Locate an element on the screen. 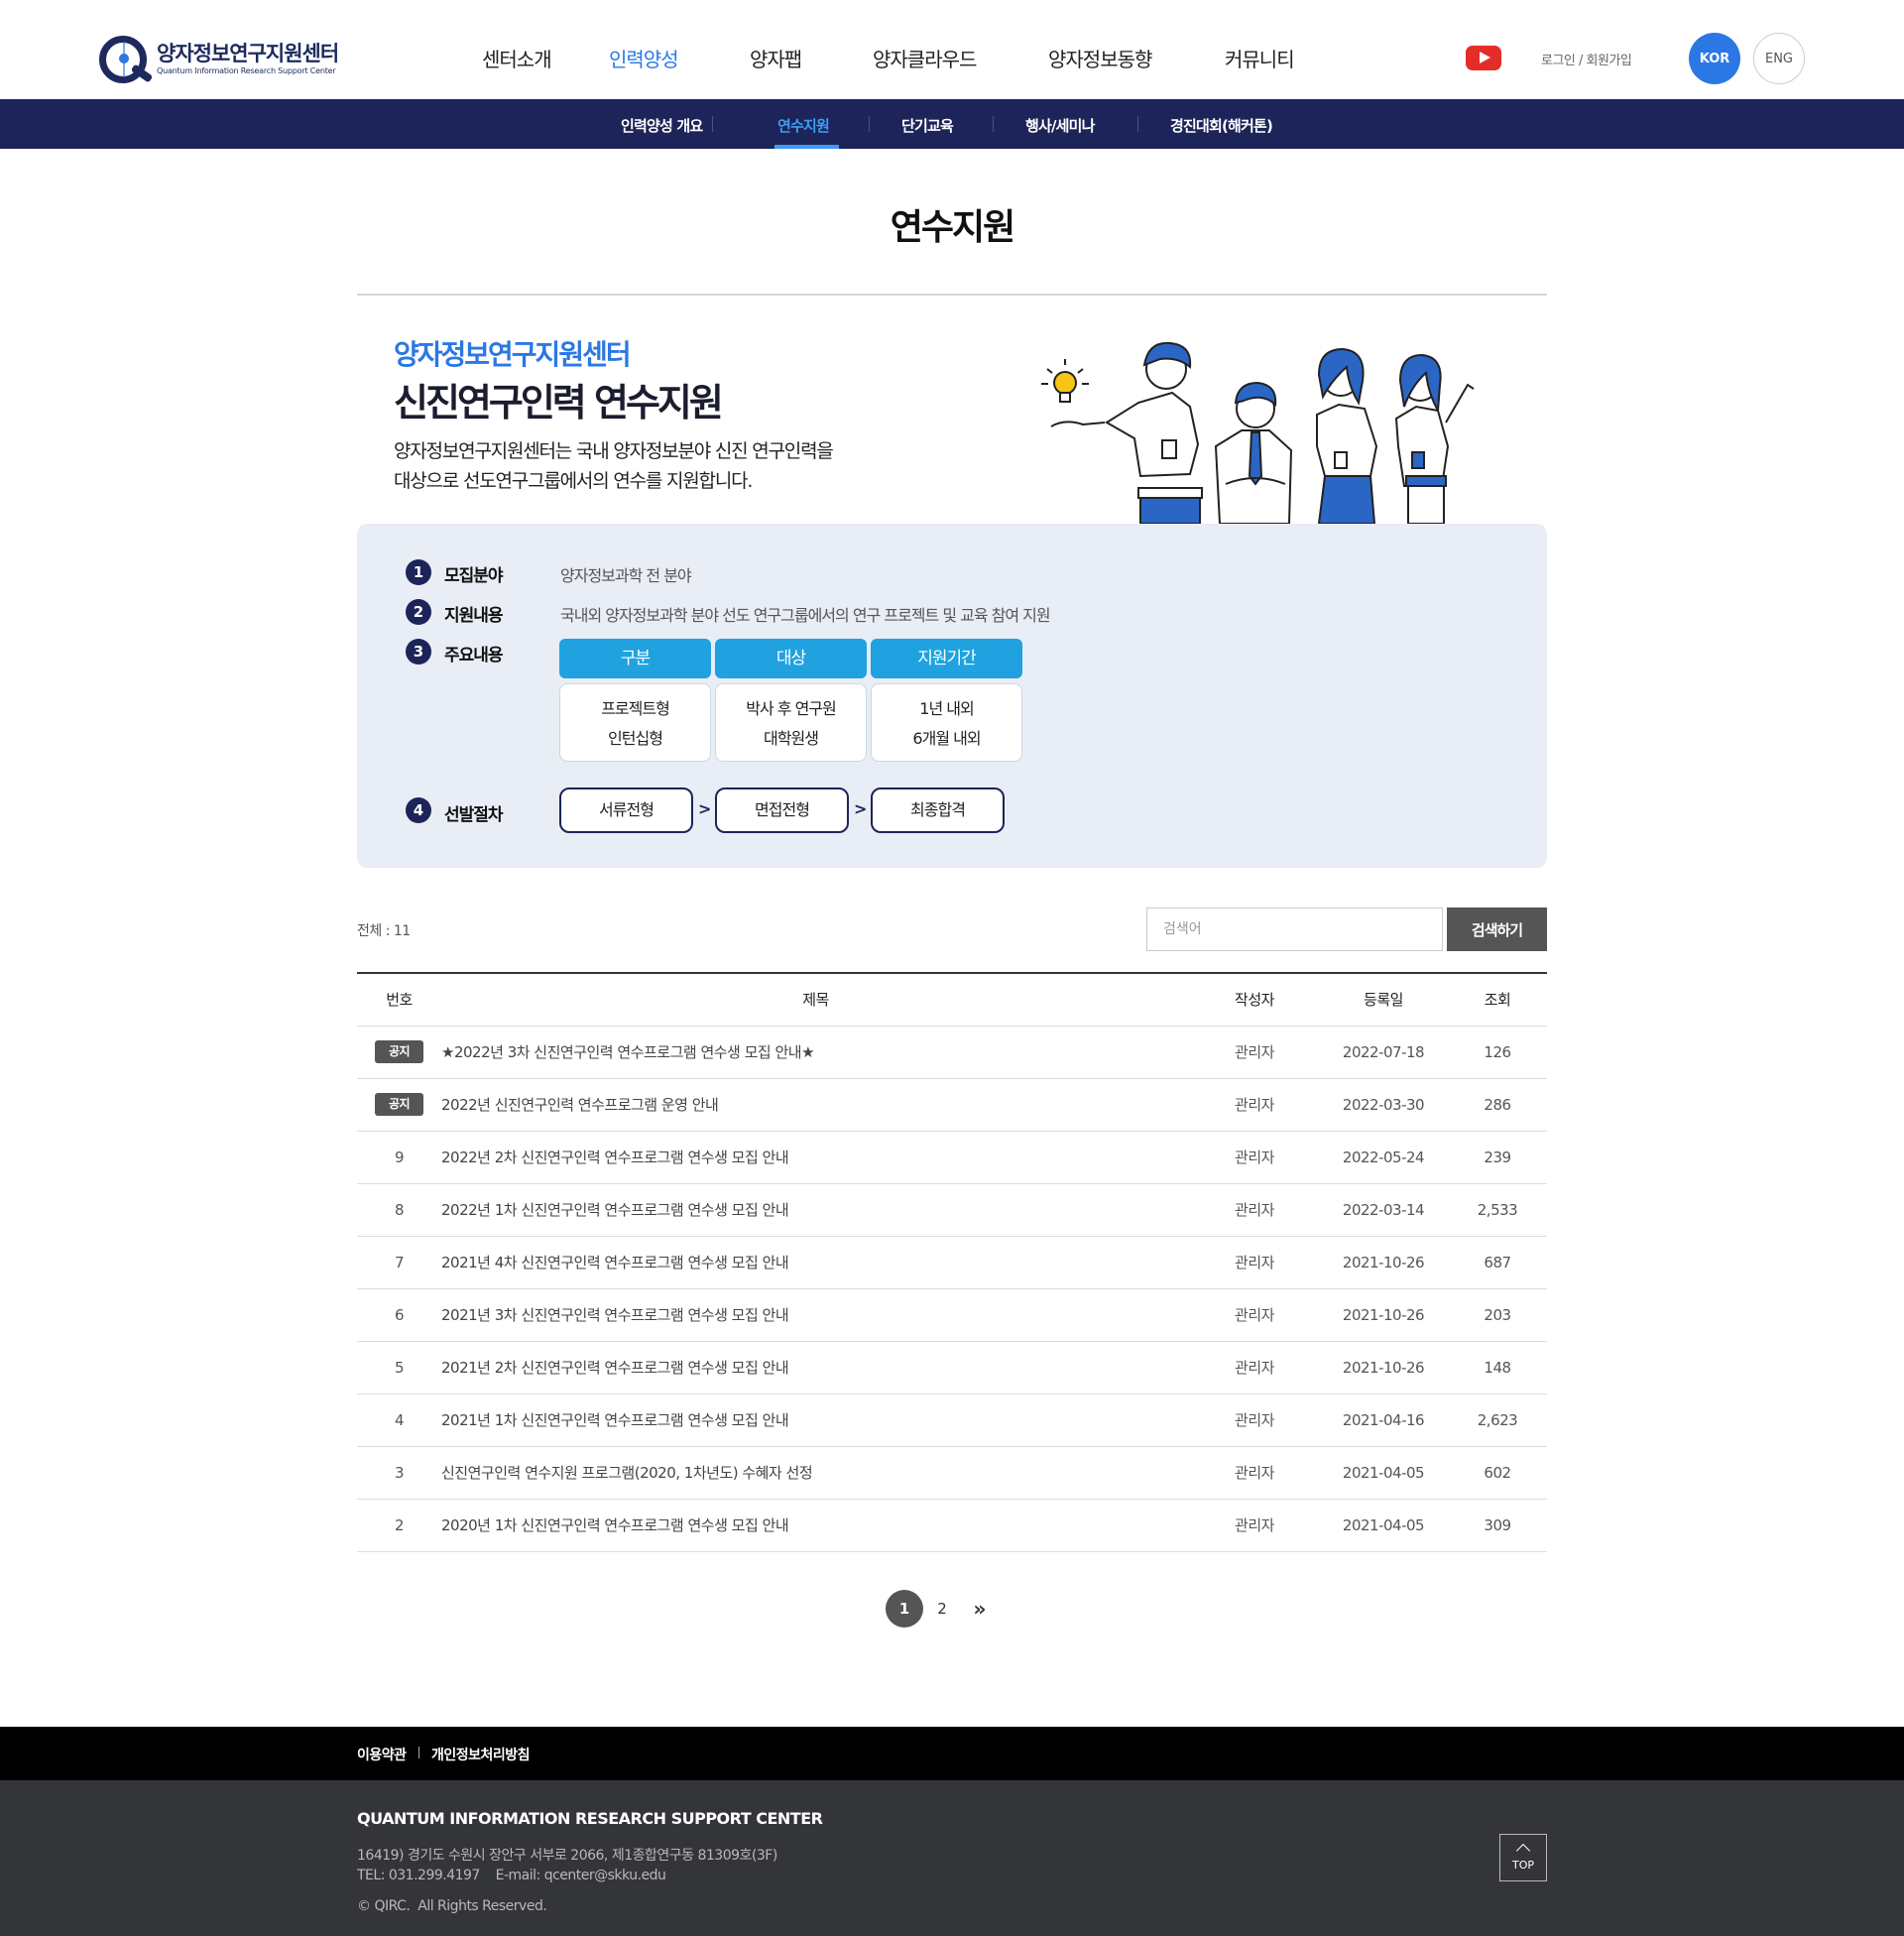  post-title-link: 2022년 신진연구인력 연수프로그램 운영 안내 is located at coordinates (815, 1105).